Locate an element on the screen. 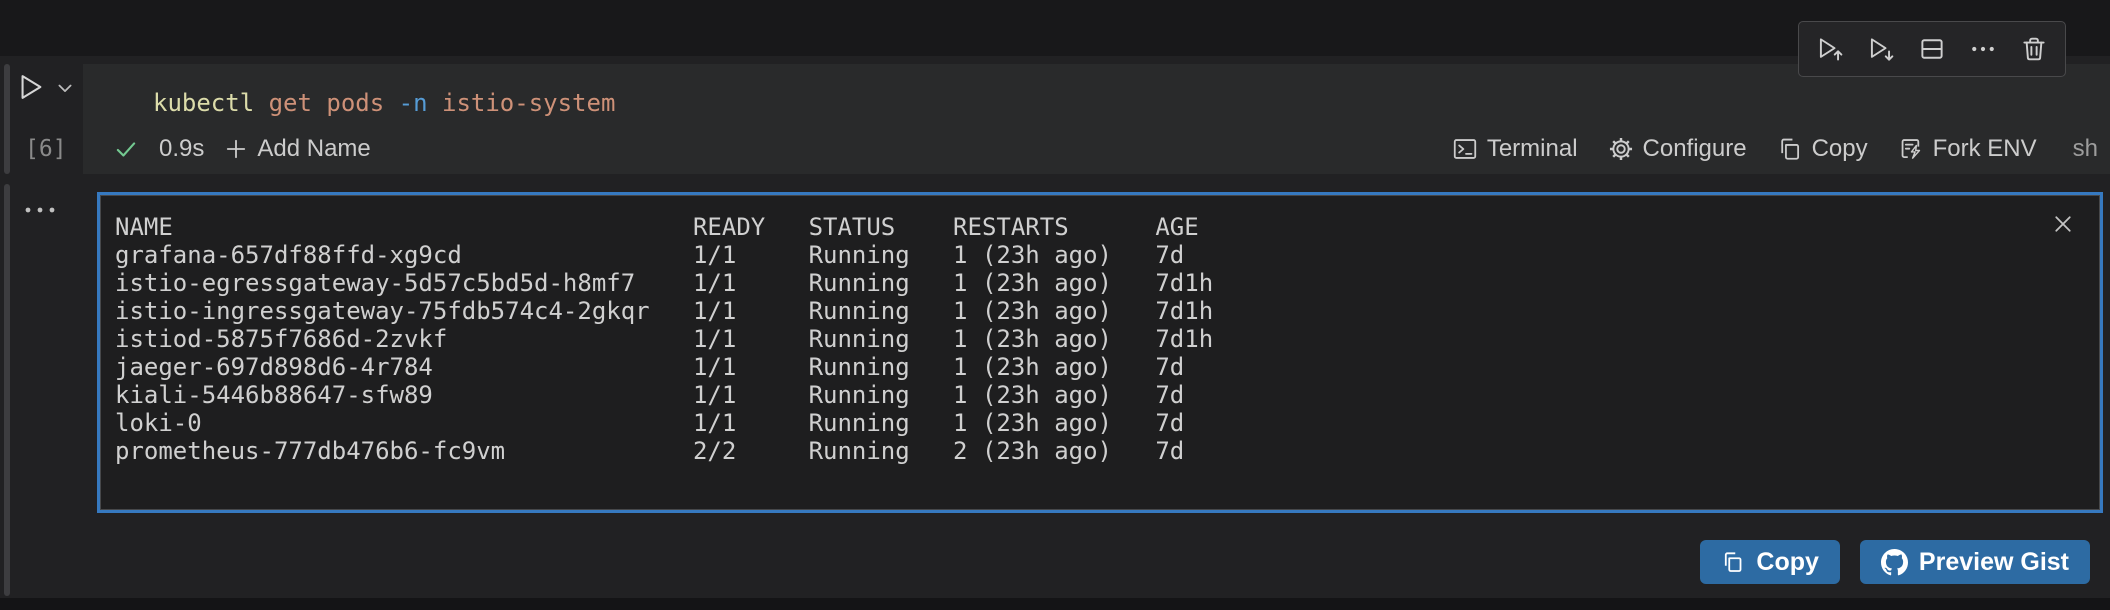 This screenshot has height=610, width=2110. close-icon is located at coordinates (2063, 224).